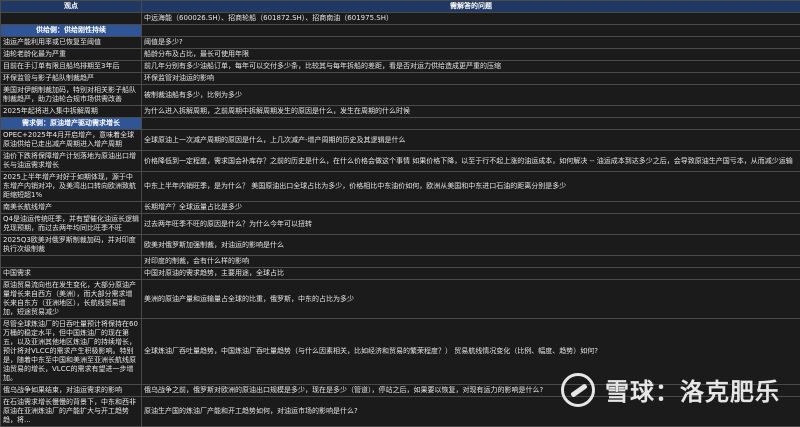 This screenshot has width=800, height=427. What do you see at coordinates (471, 245) in the screenshot?
I see `question-cell: 欧美对俄罗斯加强制裁，对油运的影响是什么` at bounding box center [471, 245].